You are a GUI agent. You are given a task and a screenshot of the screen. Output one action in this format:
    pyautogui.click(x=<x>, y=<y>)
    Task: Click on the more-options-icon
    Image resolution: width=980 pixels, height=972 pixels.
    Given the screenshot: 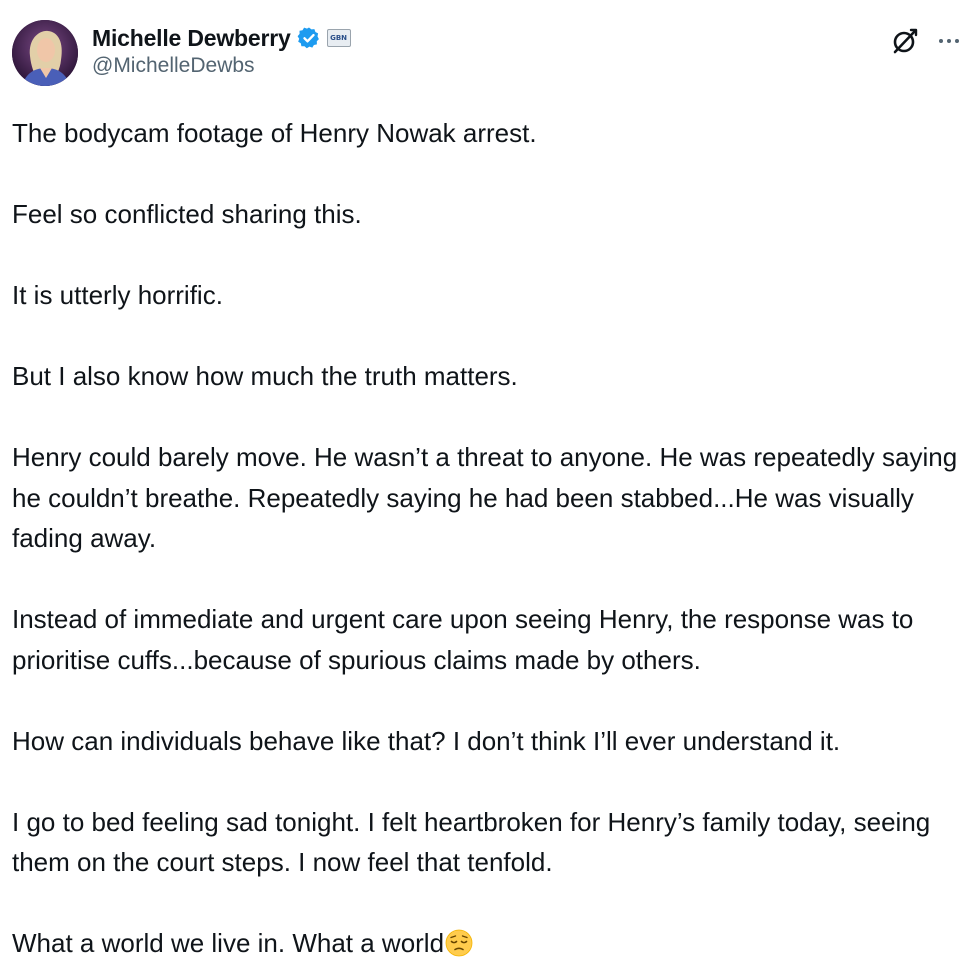 What is the action you would take?
    pyautogui.click(x=949, y=41)
    